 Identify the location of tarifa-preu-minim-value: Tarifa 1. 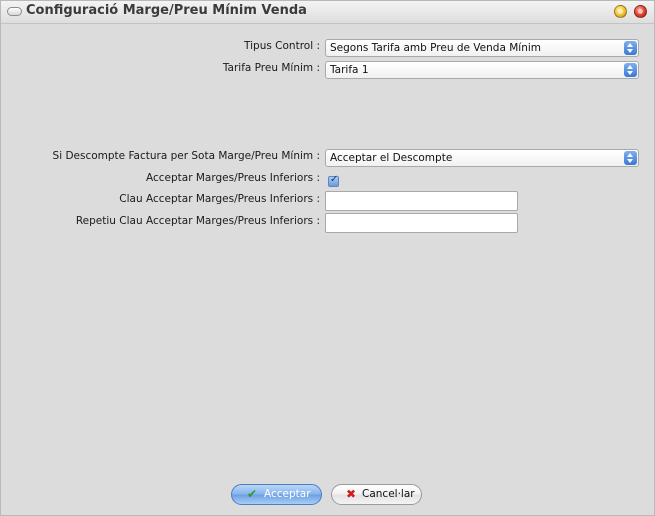
(349, 70).